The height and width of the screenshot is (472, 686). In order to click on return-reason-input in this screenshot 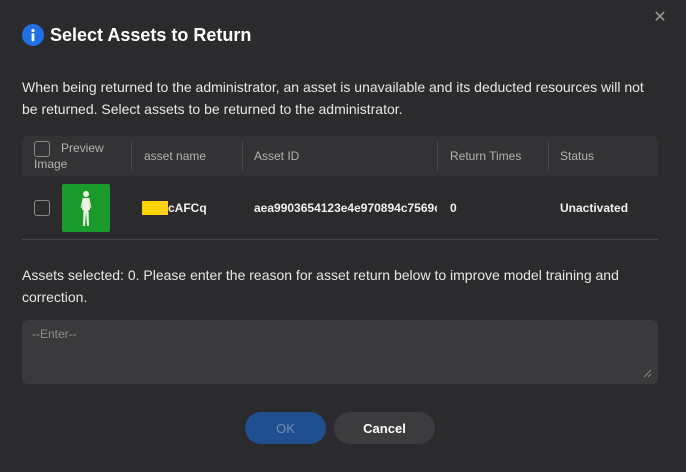, I will do `click(340, 352)`.